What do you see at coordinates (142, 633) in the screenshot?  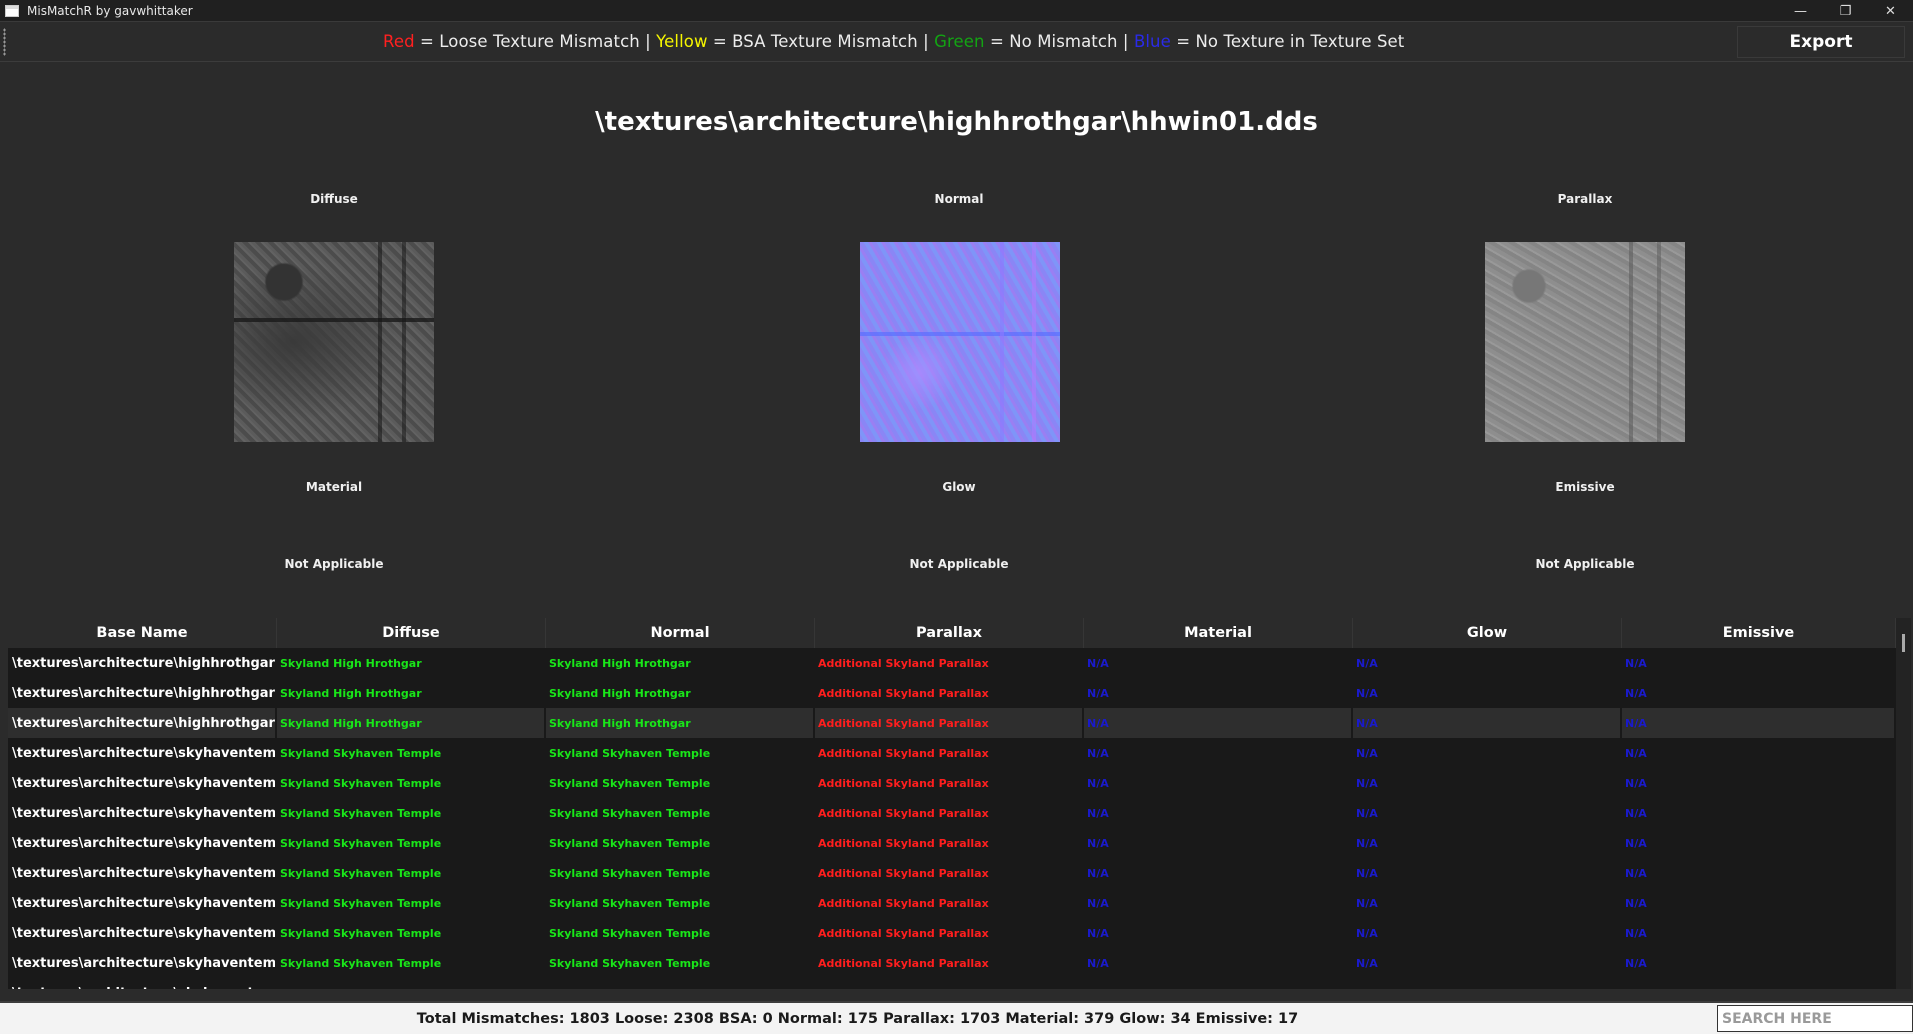 I see `column-header-base-name: Base Name` at bounding box center [142, 633].